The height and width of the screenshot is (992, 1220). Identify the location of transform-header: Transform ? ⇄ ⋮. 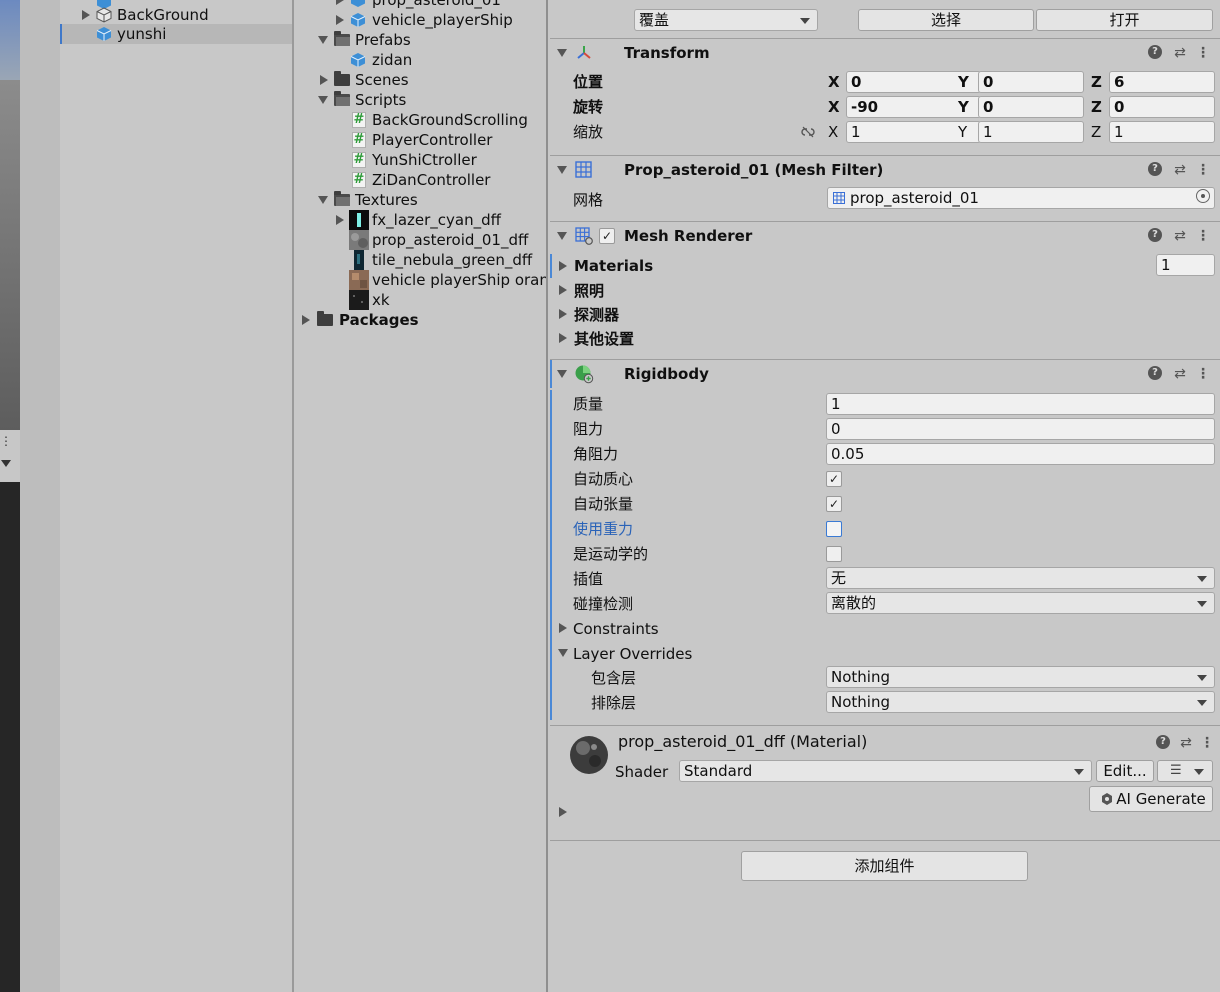
(885, 52).